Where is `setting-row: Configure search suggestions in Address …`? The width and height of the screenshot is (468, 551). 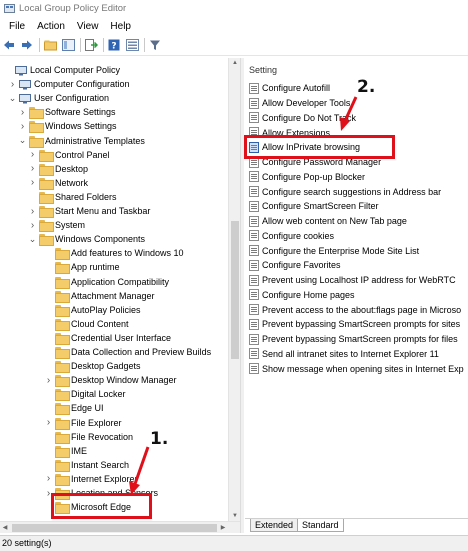
setting-row: Configure search suggestions in Address … is located at coordinates (358, 191).